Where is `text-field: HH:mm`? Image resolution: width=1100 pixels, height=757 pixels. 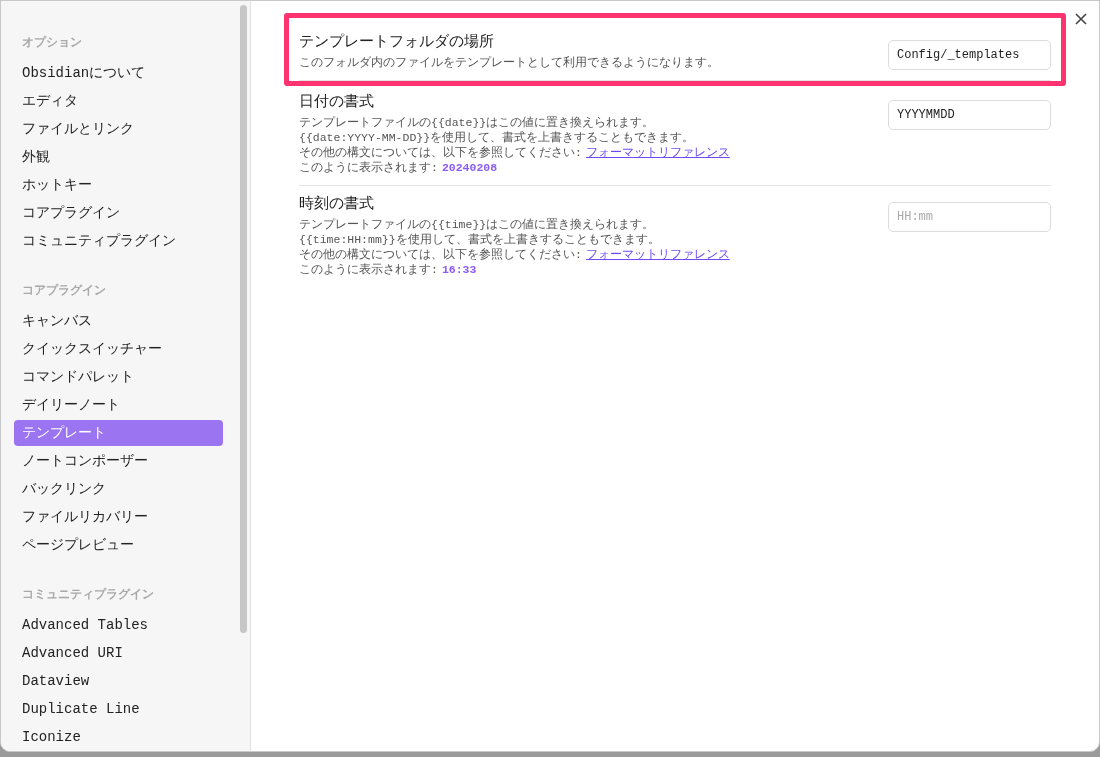 text-field: HH:mm is located at coordinates (969, 217).